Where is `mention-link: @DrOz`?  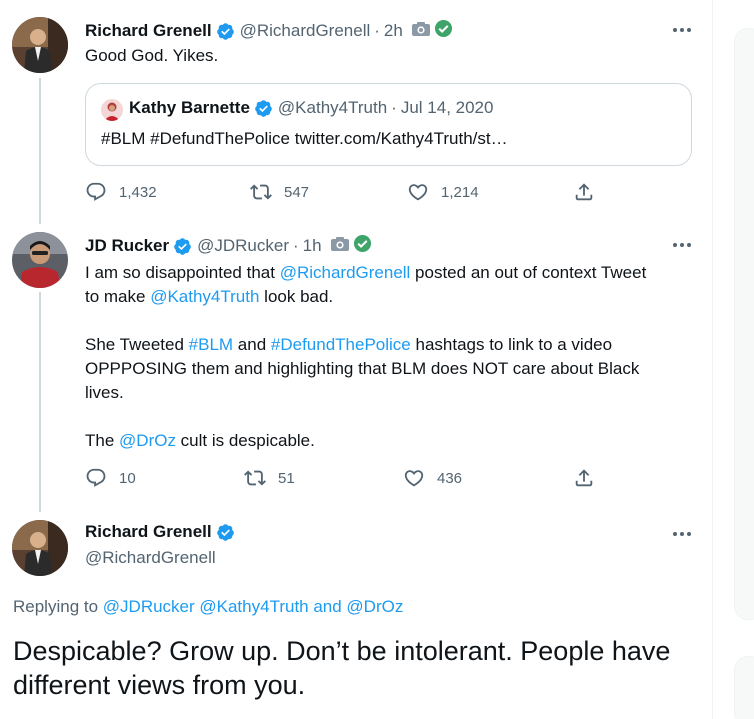
mention-link: @DrOz is located at coordinates (147, 440).